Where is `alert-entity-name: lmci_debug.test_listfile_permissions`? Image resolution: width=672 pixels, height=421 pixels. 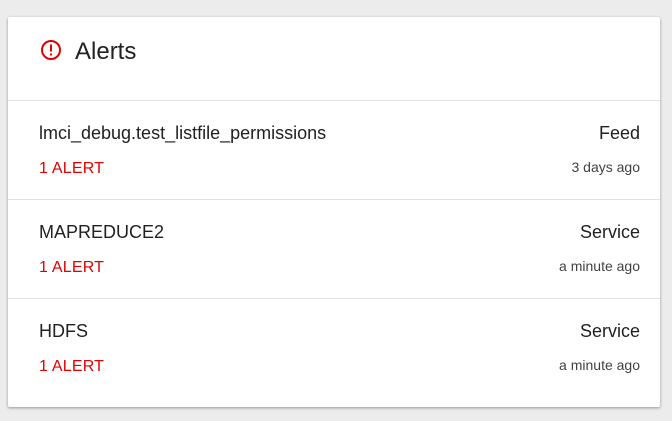
alert-entity-name: lmci_debug.test_listfile_permissions is located at coordinates (183, 133).